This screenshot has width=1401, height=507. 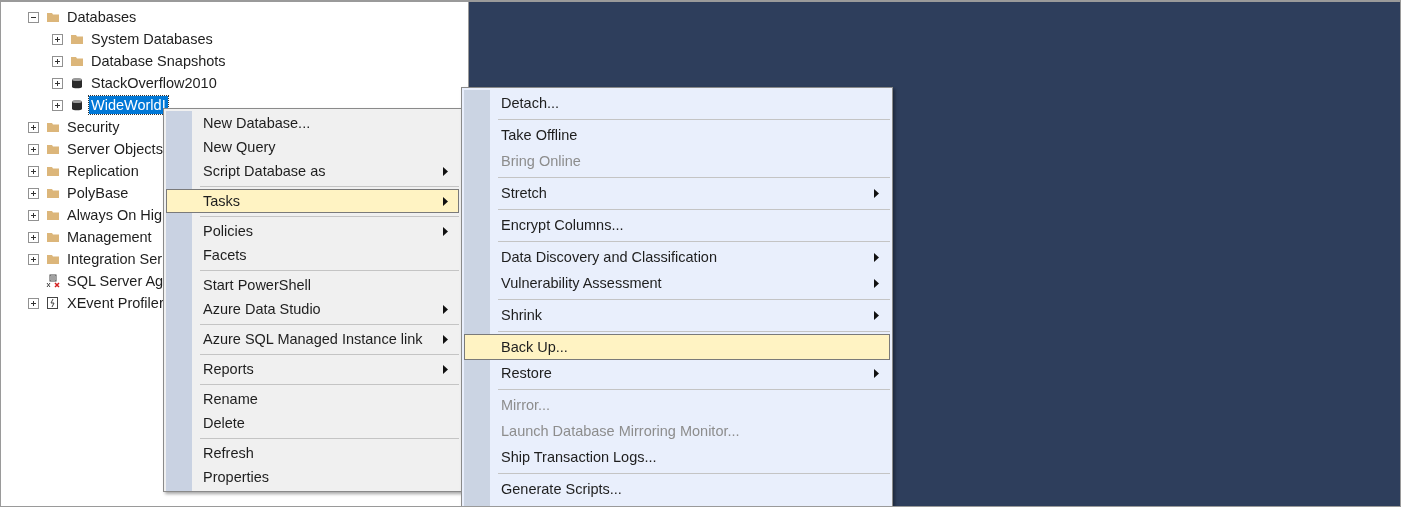 What do you see at coordinates (128, 105) in the screenshot?
I see `tree-item: WideWorldI` at bounding box center [128, 105].